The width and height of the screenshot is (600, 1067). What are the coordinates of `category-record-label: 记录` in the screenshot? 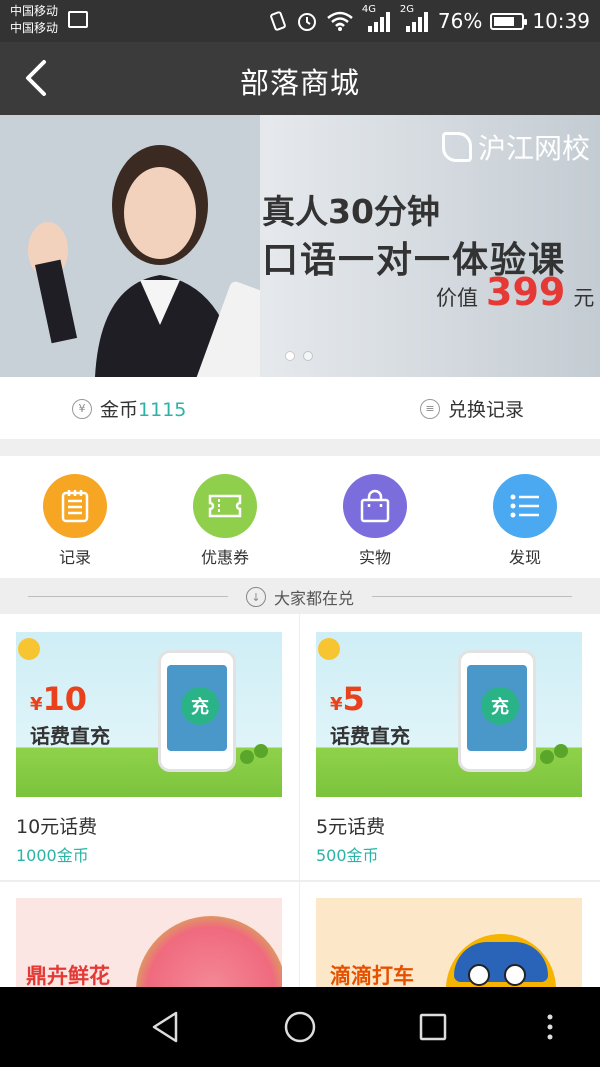 It's located at (74, 557).